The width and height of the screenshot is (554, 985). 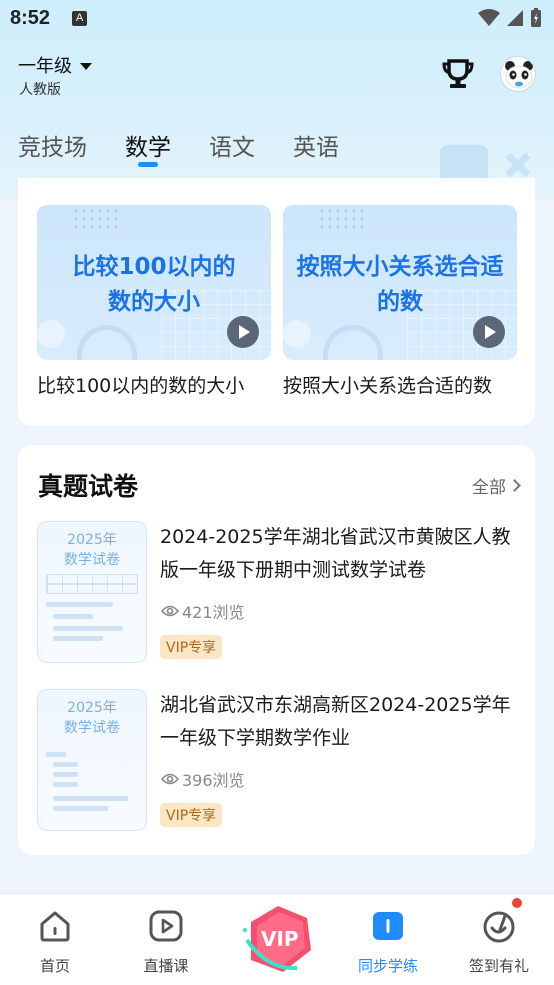 What do you see at coordinates (337, 554) in the screenshot?
I see `paper-title: 2024-2025学年湖北省武汉市黄陂区人教版一年级下册期中测试数学试卷` at bounding box center [337, 554].